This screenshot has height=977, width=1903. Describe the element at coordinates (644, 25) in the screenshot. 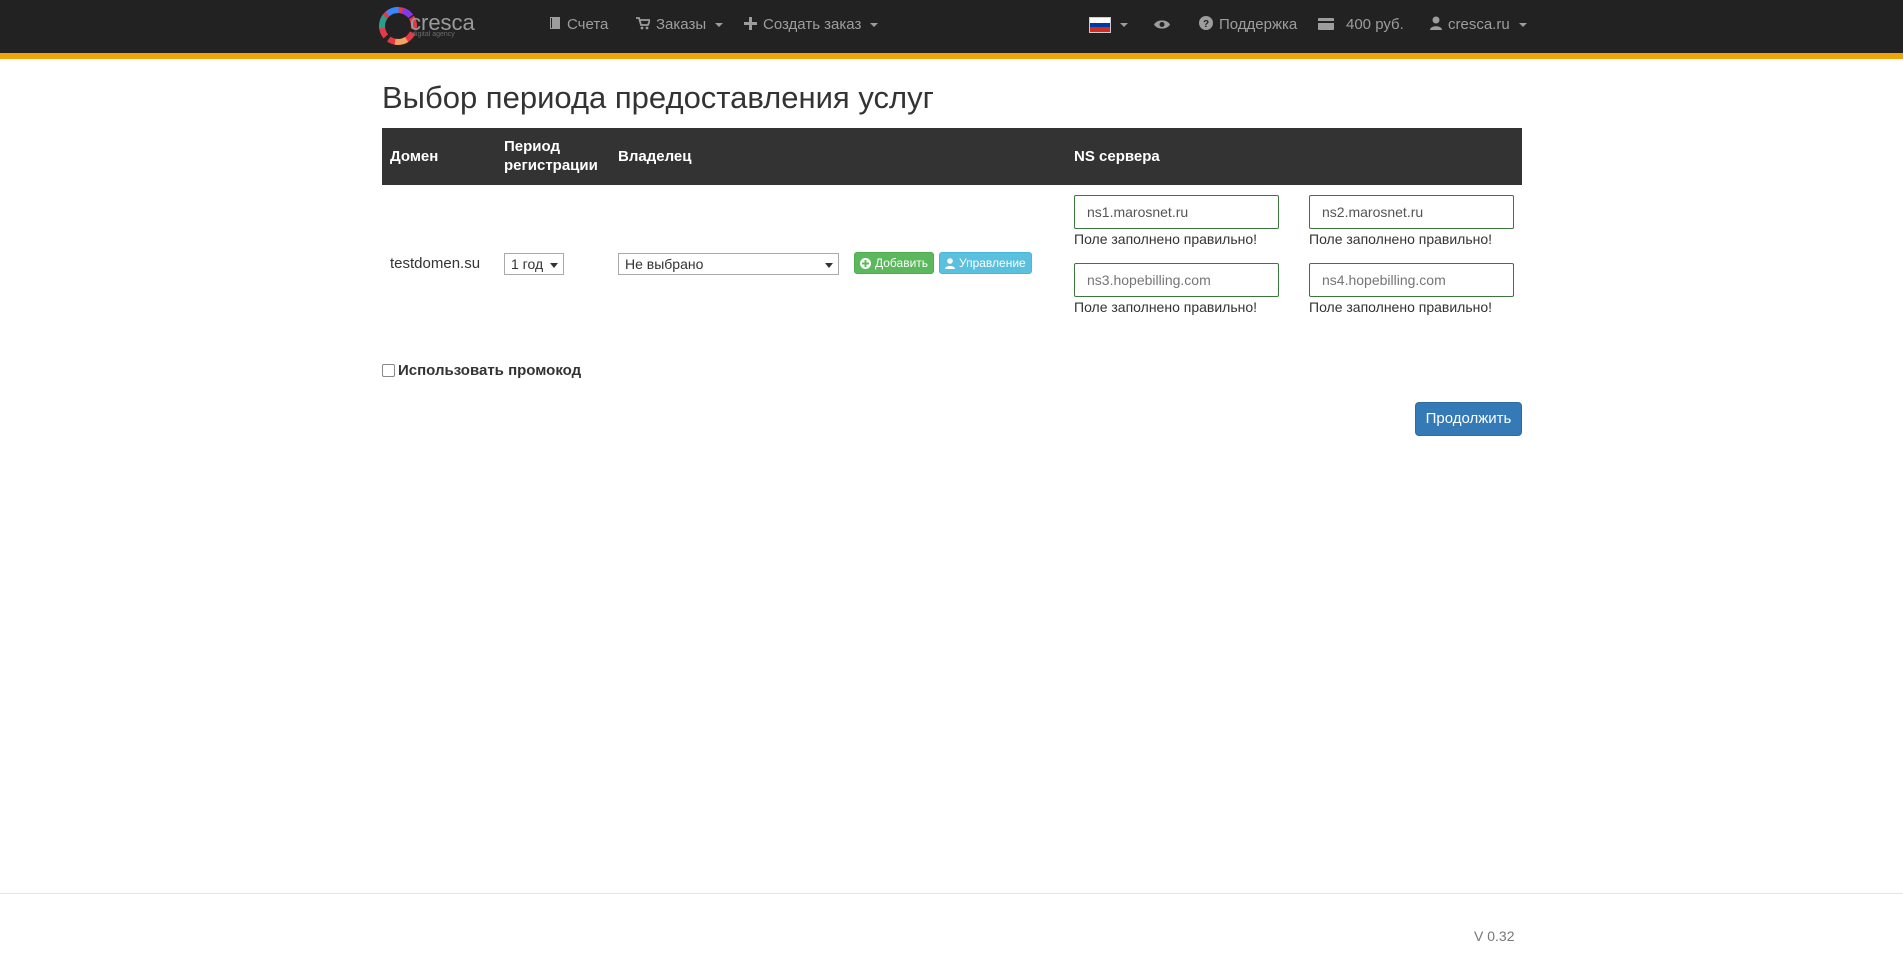

I see `cart-icon` at that location.